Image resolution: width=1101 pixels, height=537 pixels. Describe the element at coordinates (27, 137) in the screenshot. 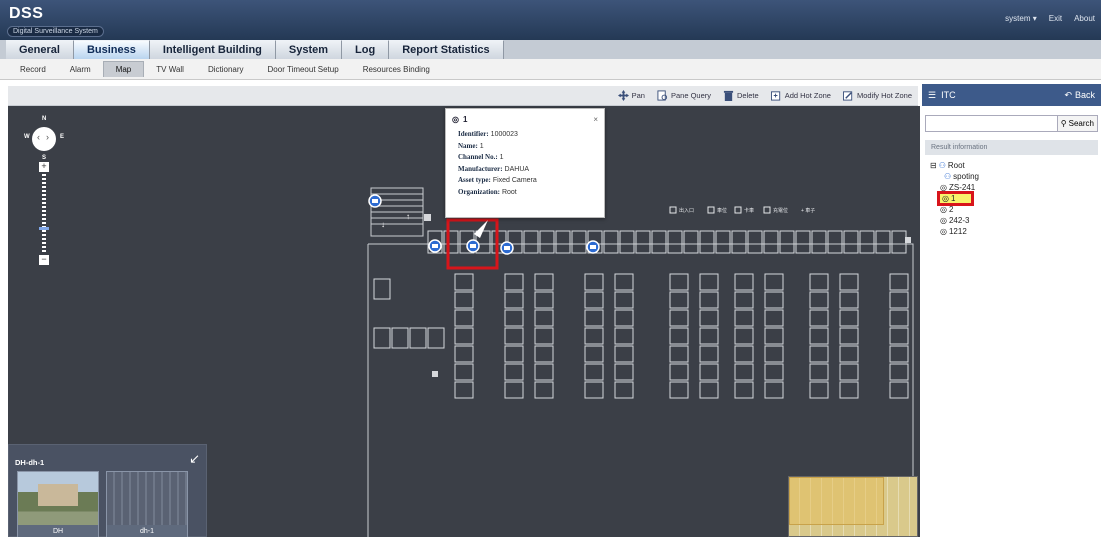

I see `compass-west: W` at that location.